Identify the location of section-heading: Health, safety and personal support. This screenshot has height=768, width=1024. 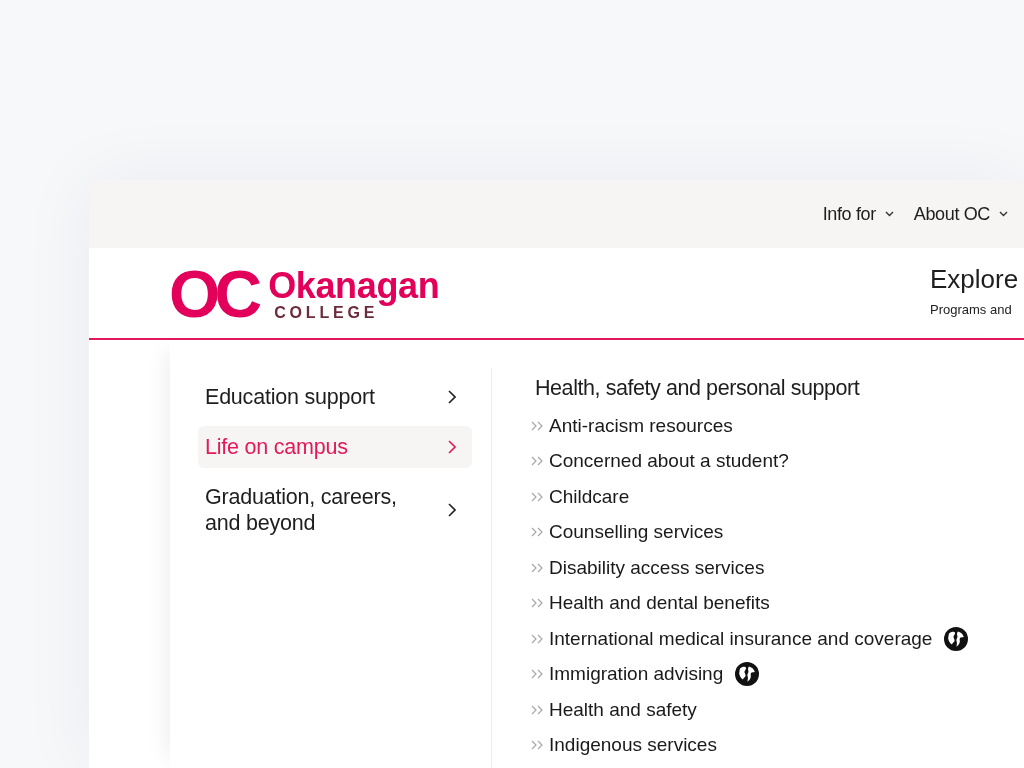
(697, 388).